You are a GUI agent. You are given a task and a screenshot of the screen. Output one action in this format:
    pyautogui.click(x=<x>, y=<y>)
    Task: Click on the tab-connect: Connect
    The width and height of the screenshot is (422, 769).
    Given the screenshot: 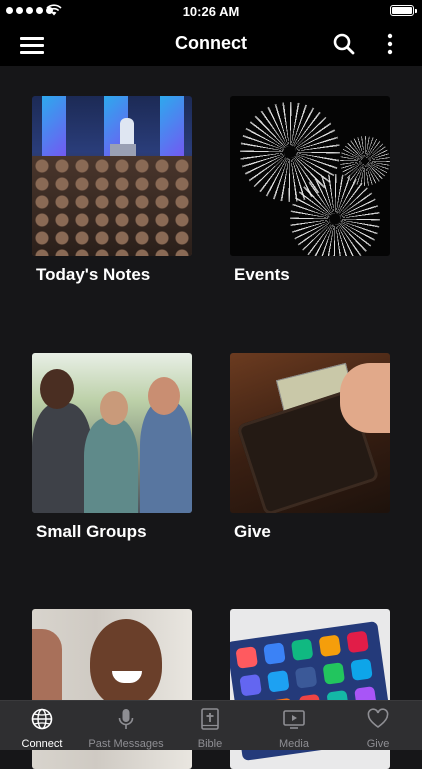 What is the action you would take?
    pyautogui.click(x=42, y=726)
    